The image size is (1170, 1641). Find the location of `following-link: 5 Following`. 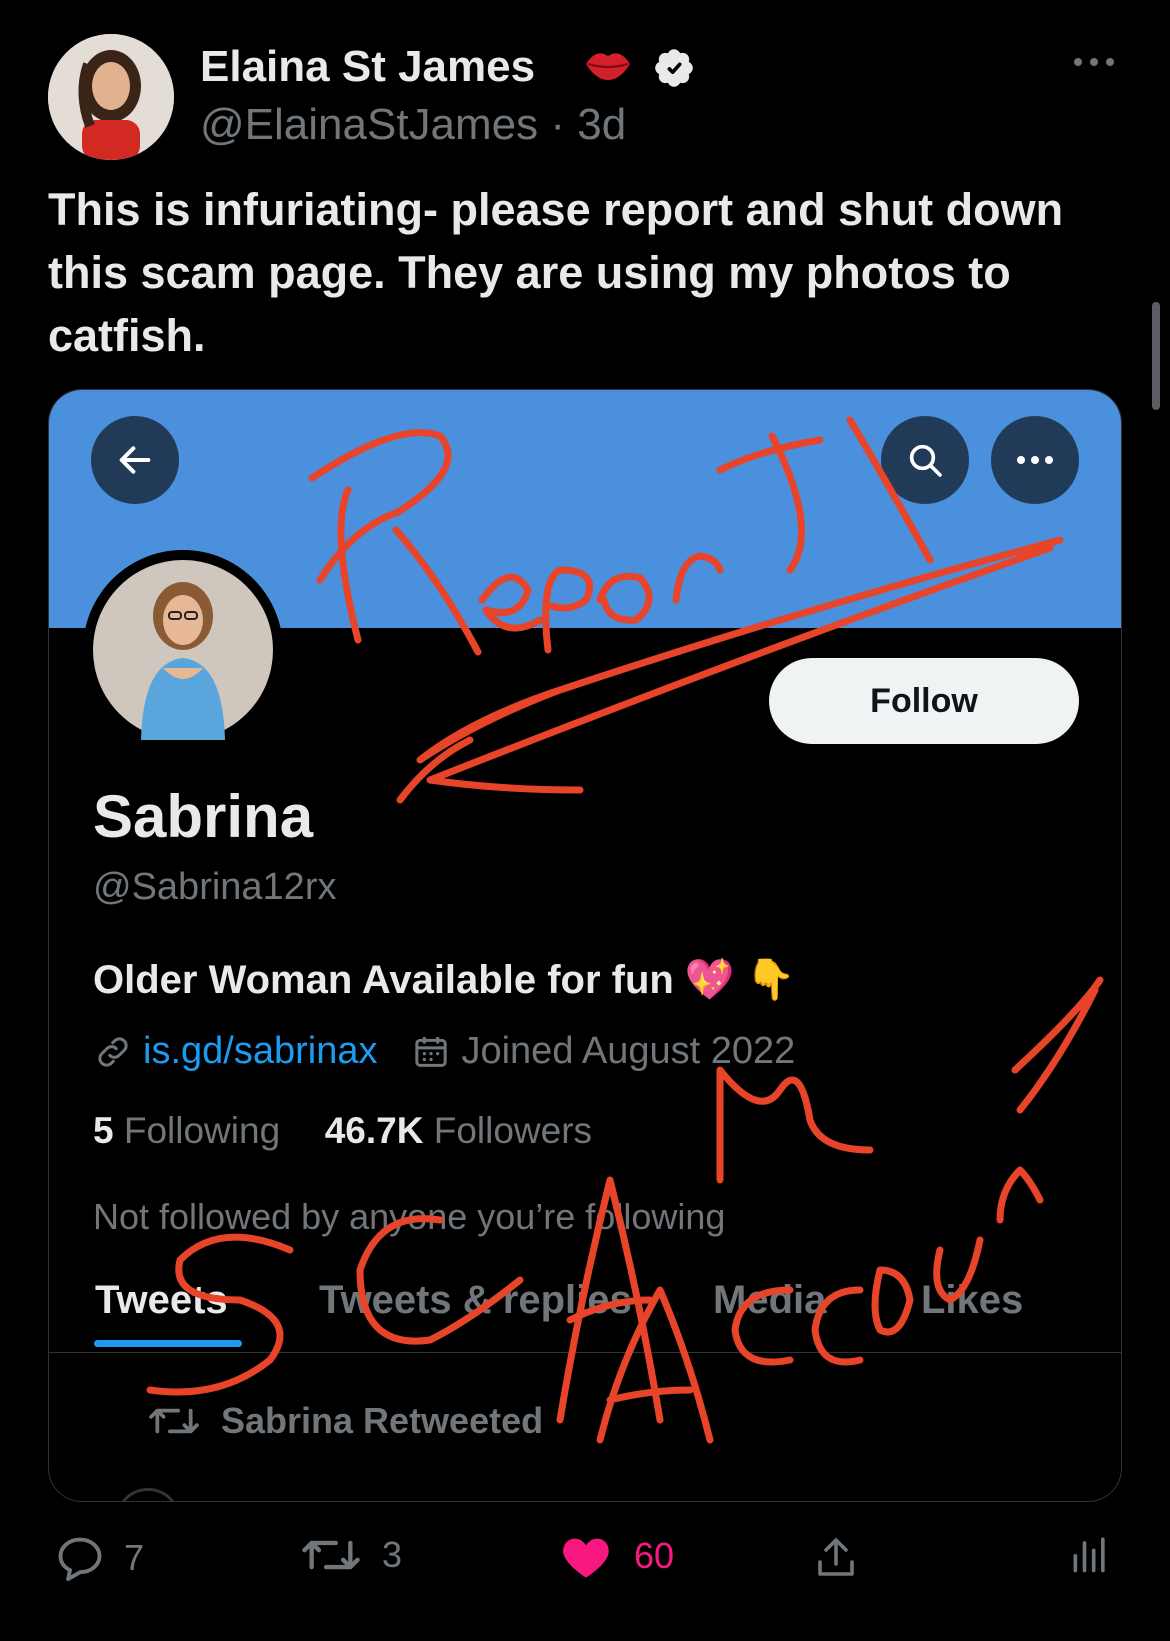

following-link: 5 Following is located at coordinates (186, 1130).